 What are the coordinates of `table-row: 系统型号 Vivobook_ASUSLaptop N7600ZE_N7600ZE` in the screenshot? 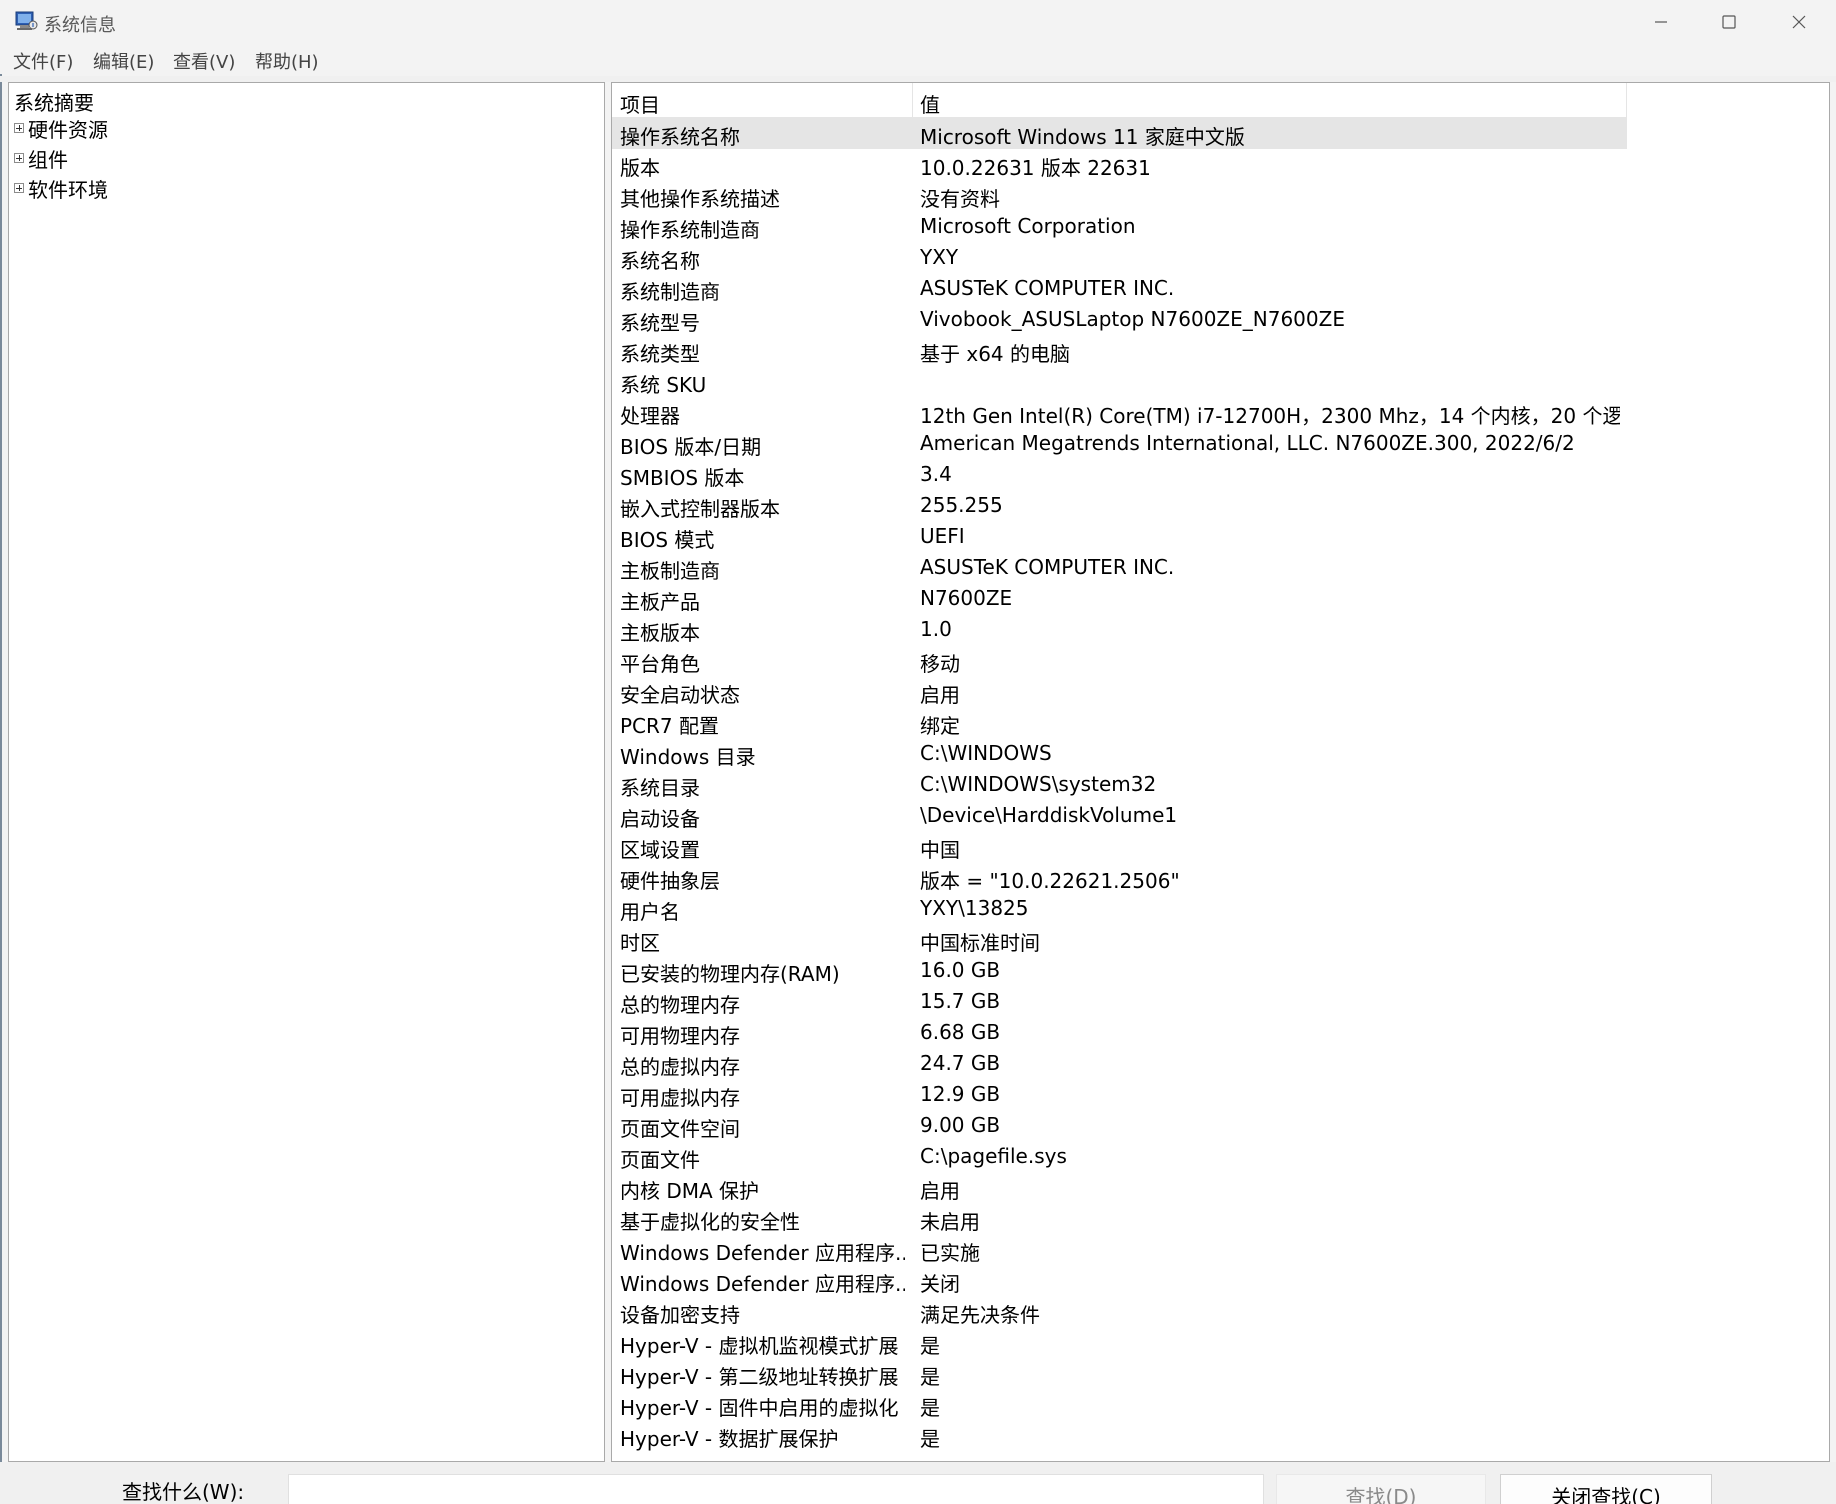 It's located at (1119, 319).